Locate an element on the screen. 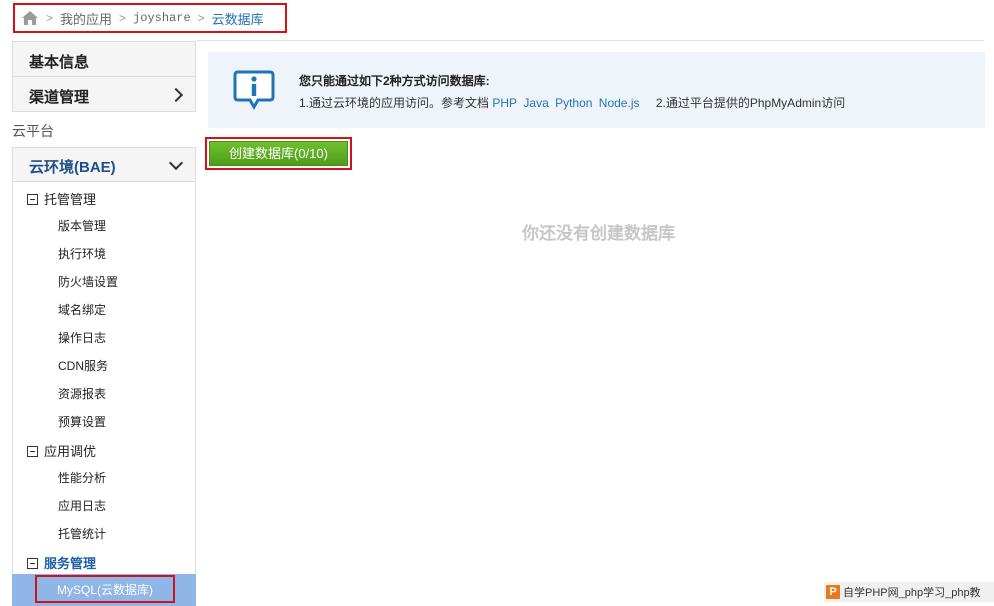 The width and height of the screenshot is (994, 606). watermark: P 自学PHP网_php学习_php教 is located at coordinates (909, 592).